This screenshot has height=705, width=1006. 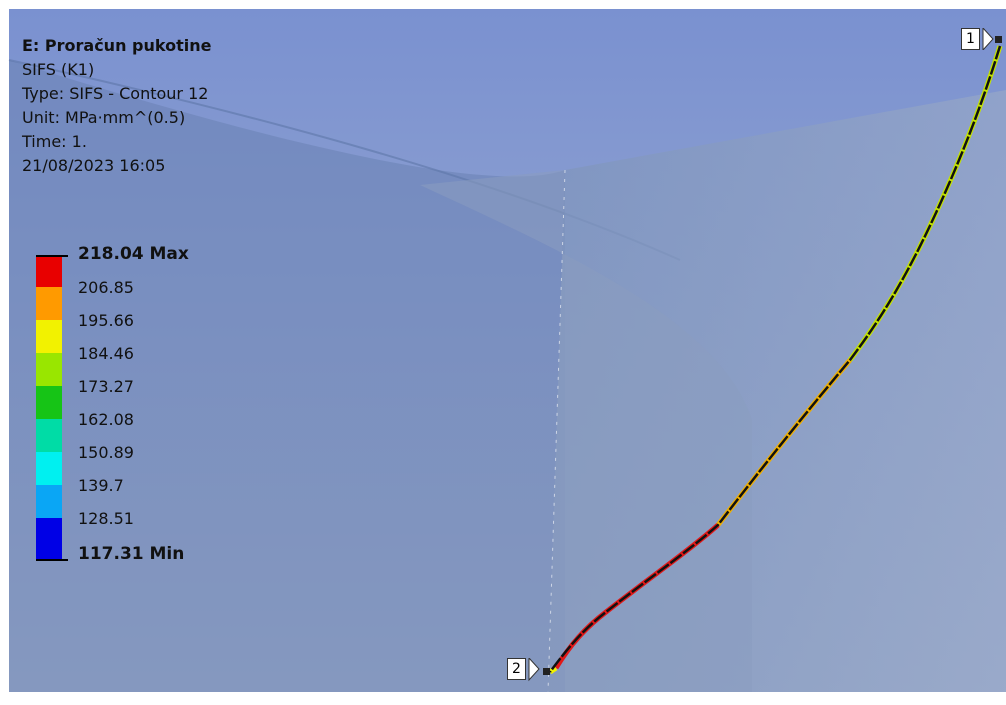 I want to click on probe-2-pointer-icon, so click(x=539, y=670).